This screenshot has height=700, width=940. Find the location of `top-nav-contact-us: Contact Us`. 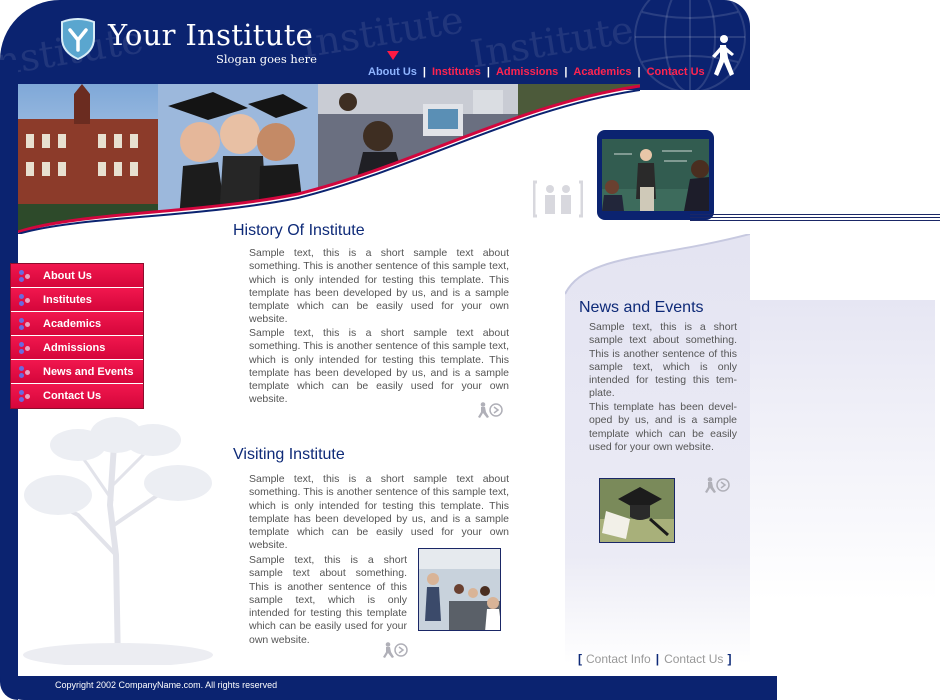

top-nav-contact-us: Contact Us is located at coordinates (676, 72).